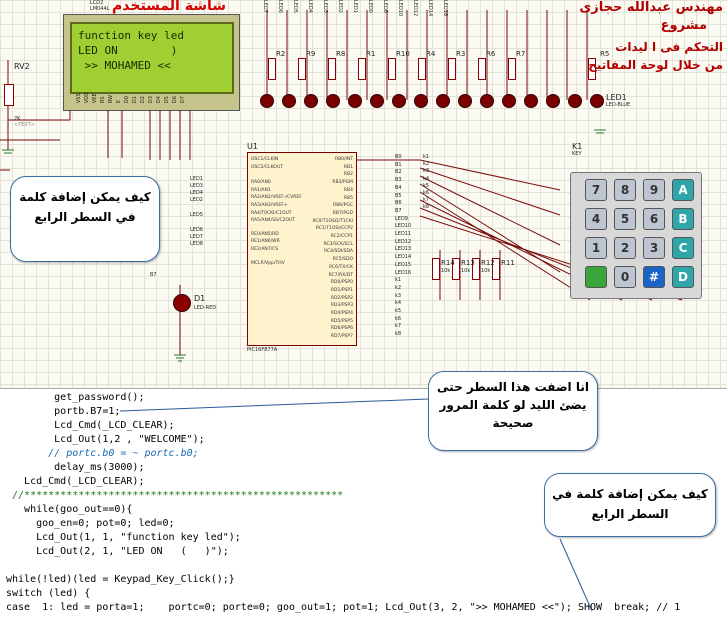  I want to click on net-label: LED11, so click(403, 234).